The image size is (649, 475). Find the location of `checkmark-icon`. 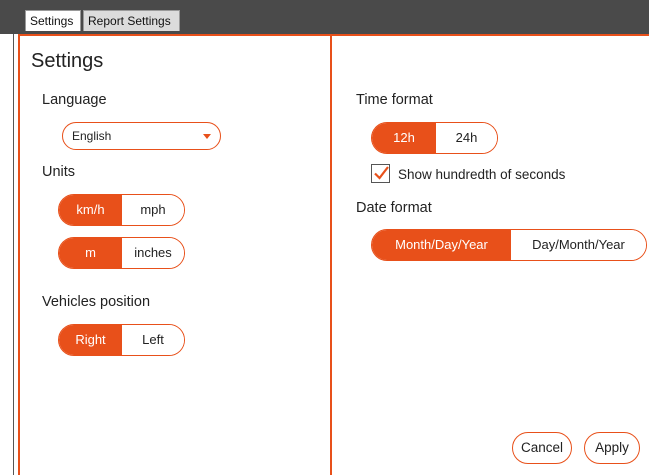

checkmark-icon is located at coordinates (381, 173).